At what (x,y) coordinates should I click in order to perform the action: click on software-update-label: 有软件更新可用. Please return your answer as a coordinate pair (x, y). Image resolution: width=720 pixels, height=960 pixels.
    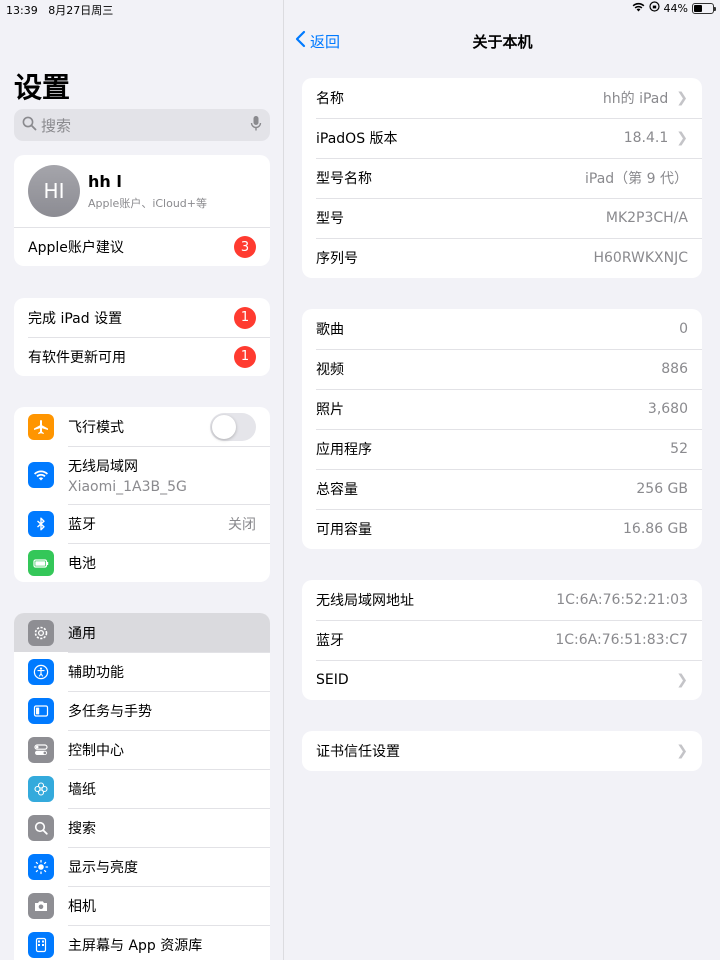
    Looking at the image, I should click on (77, 357).